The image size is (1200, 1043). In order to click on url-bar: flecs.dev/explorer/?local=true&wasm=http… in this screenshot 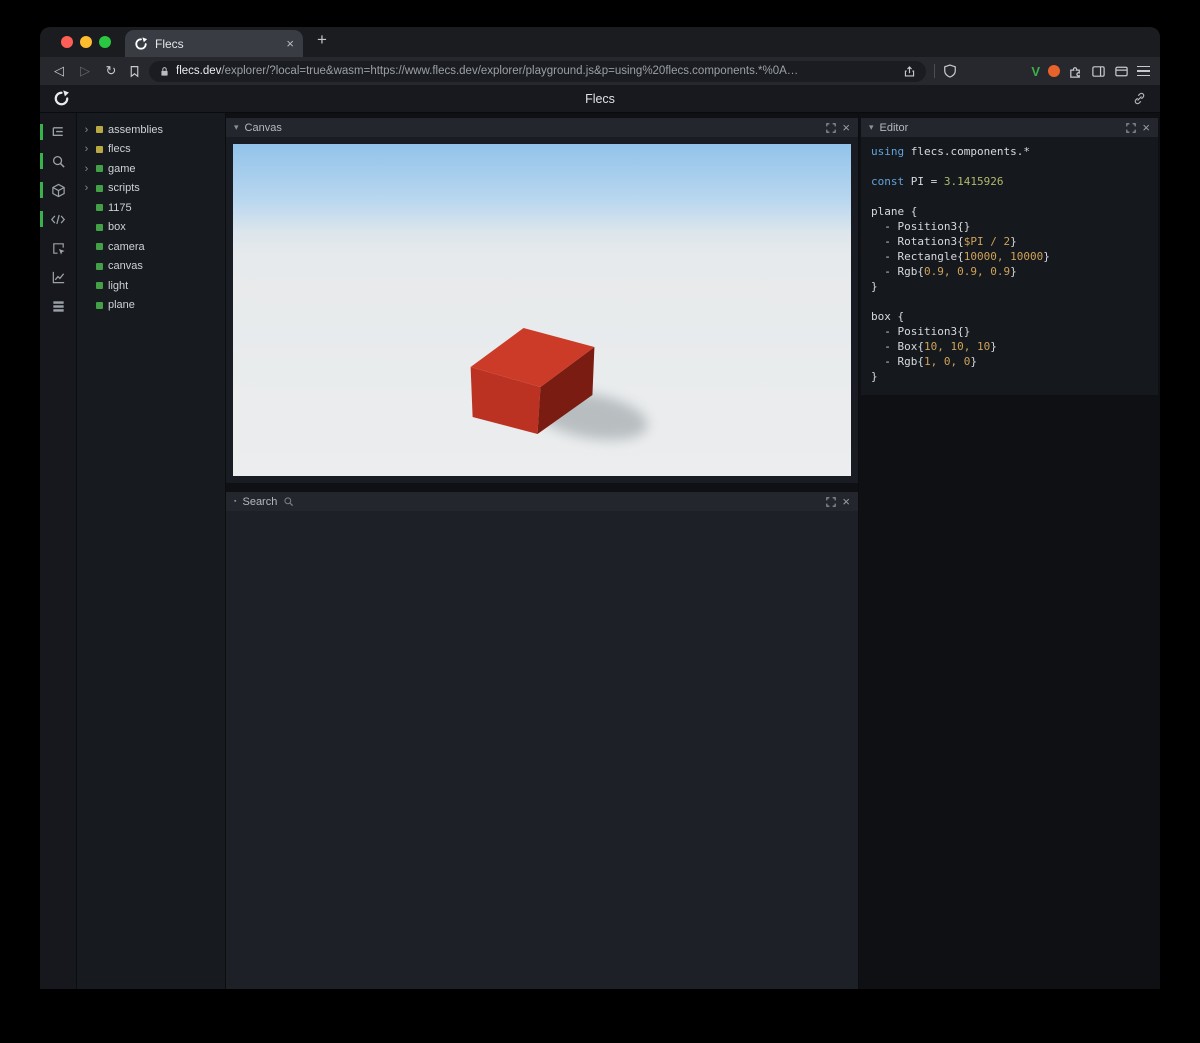, I will do `click(538, 71)`.